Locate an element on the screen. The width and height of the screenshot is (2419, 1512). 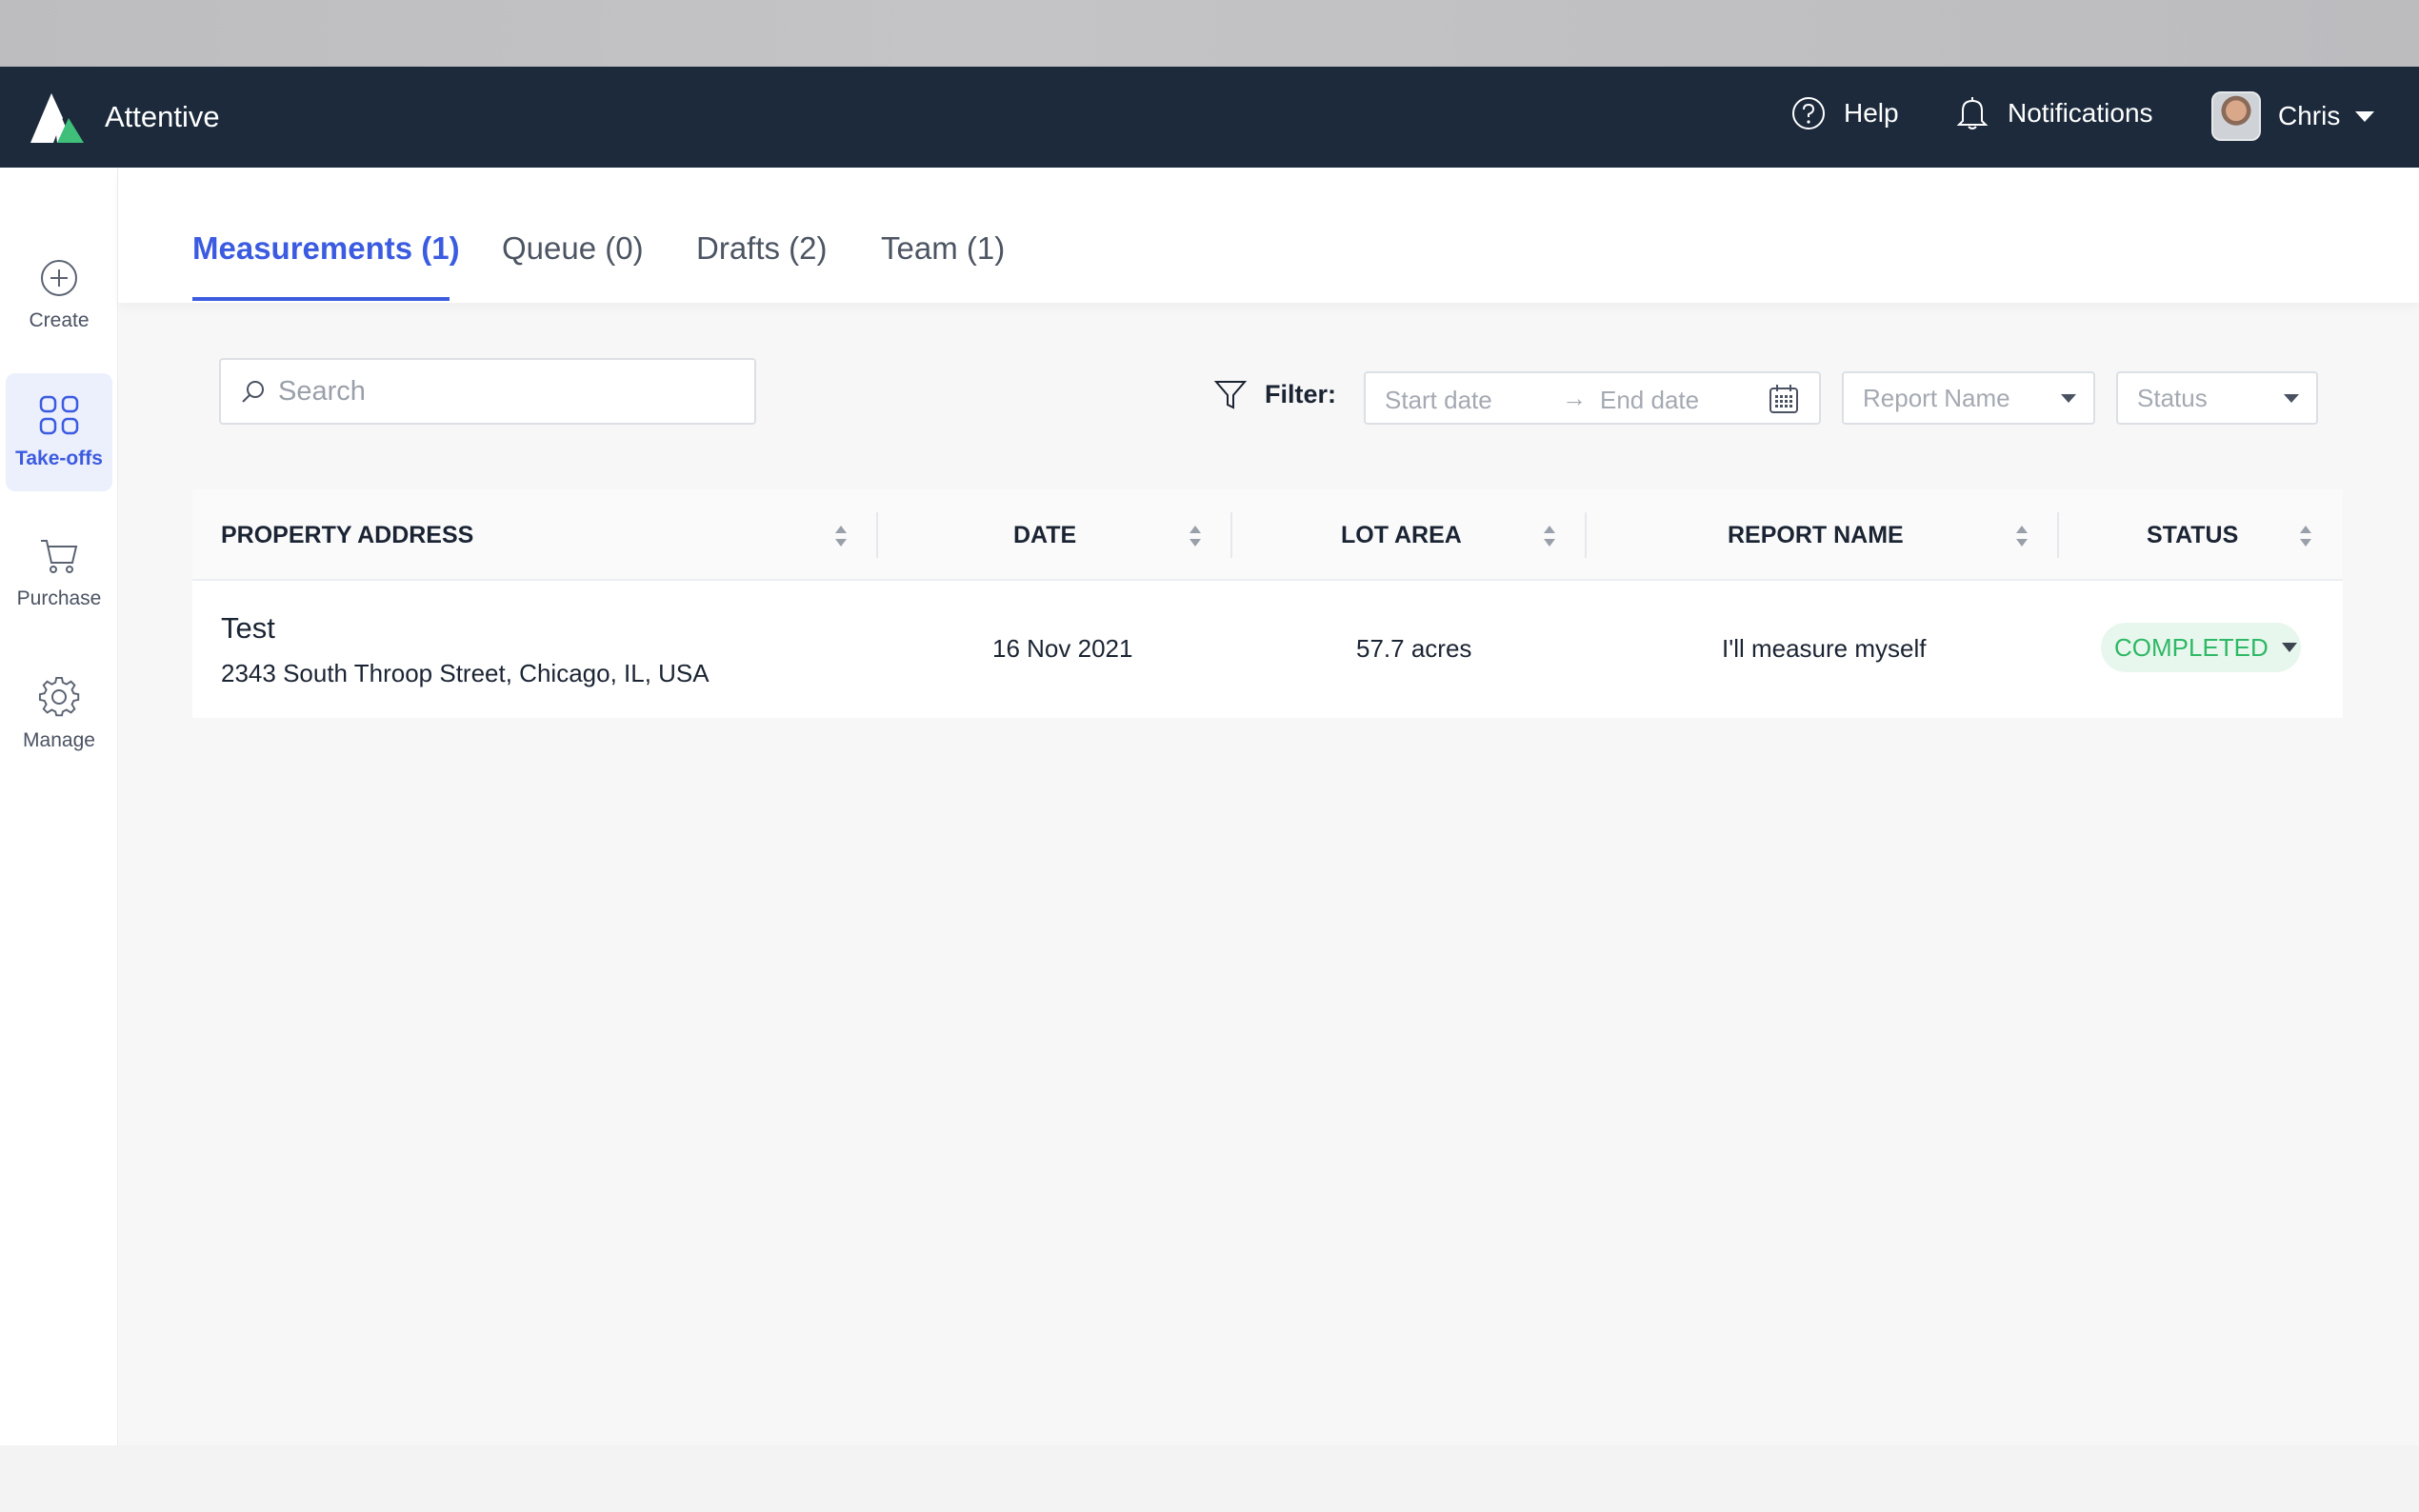
tab-drafts: Drafts (2) is located at coordinates (762, 248).